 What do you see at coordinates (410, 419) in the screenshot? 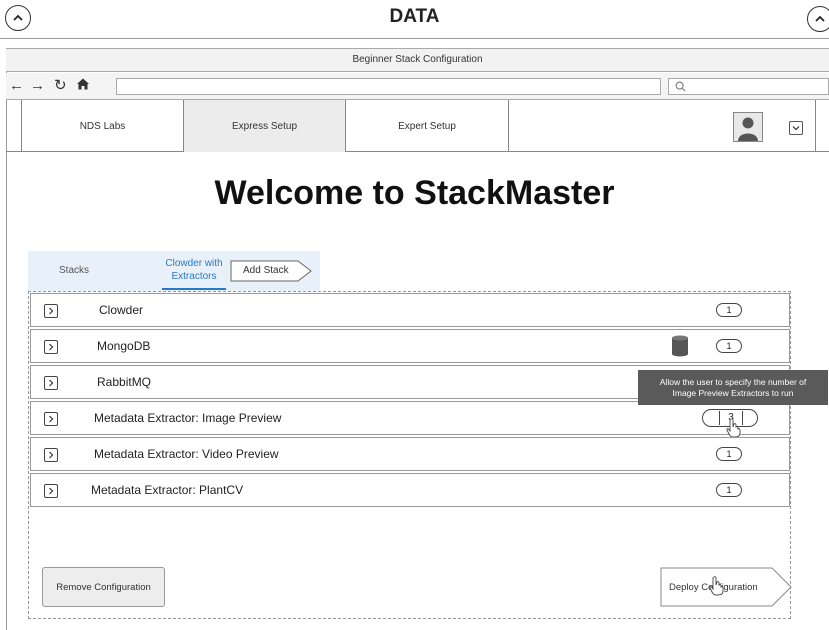
I see `service-row-image-preview: Metadata Extractor: Image Preview 3` at bounding box center [410, 419].